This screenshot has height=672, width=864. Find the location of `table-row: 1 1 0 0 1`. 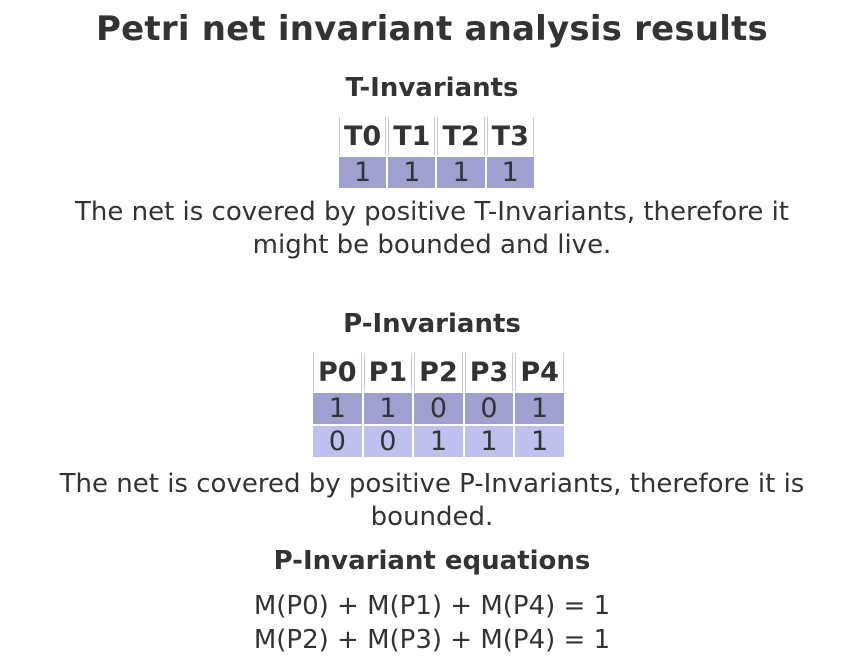

table-row: 1 1 0 0 1 is located at coordinates (438, 408).